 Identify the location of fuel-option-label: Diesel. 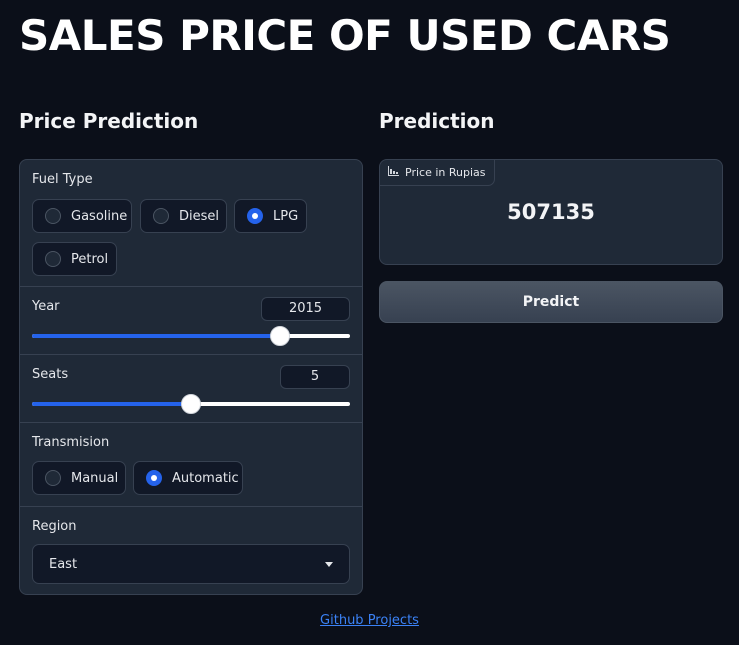
(199, 216).